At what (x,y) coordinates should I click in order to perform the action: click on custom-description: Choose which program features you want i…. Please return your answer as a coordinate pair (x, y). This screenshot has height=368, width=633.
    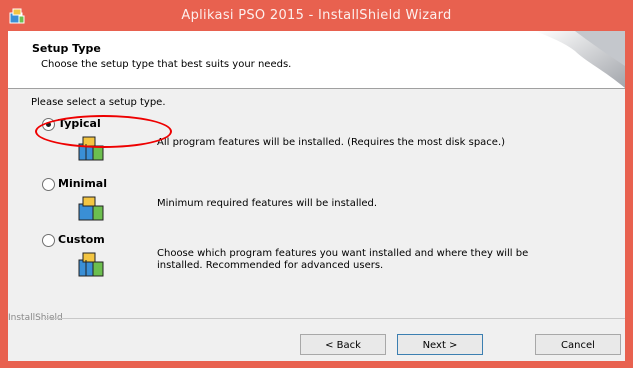
    Looking at the image, I should click on (343, 259).